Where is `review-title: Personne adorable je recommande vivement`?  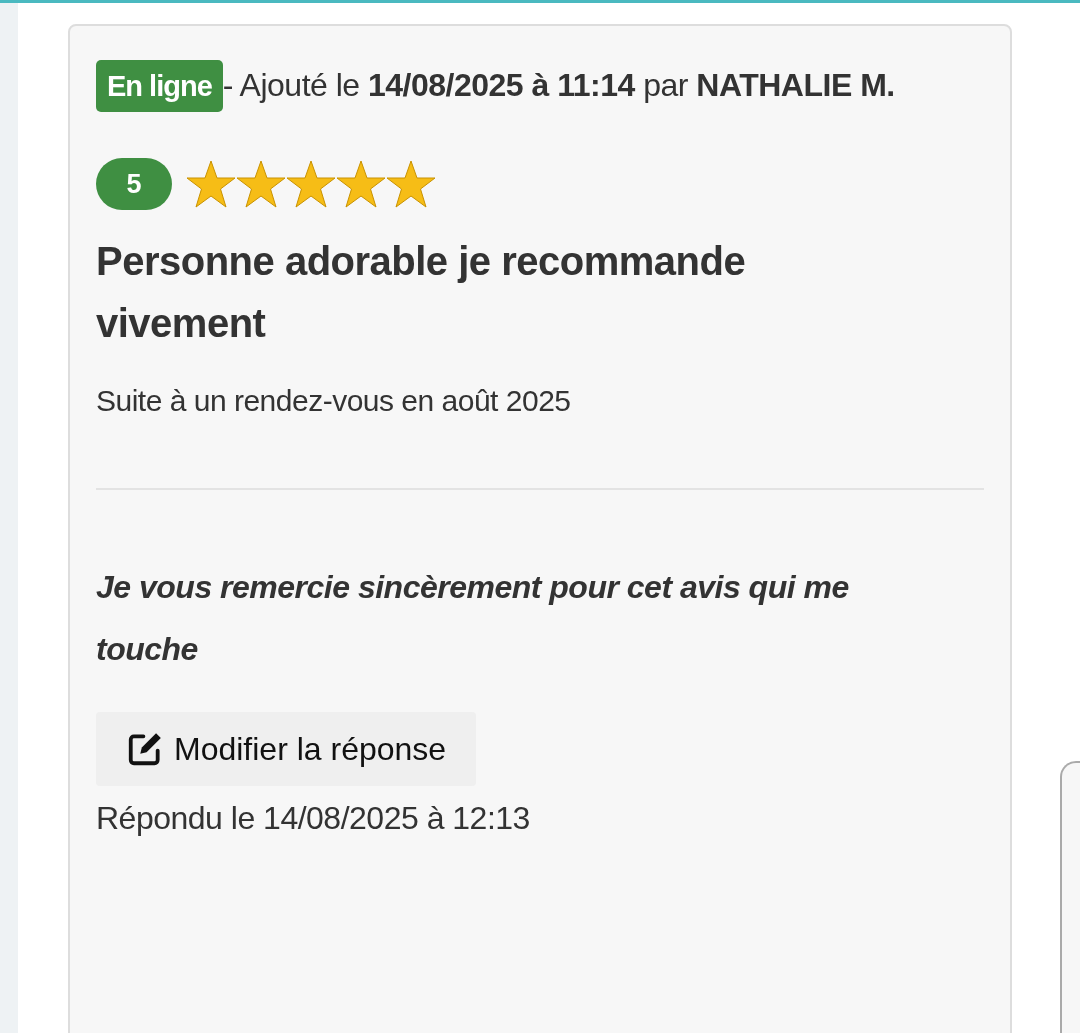 review-title: Personne adorable je recommande vivement is located at coordinates (421, 292).